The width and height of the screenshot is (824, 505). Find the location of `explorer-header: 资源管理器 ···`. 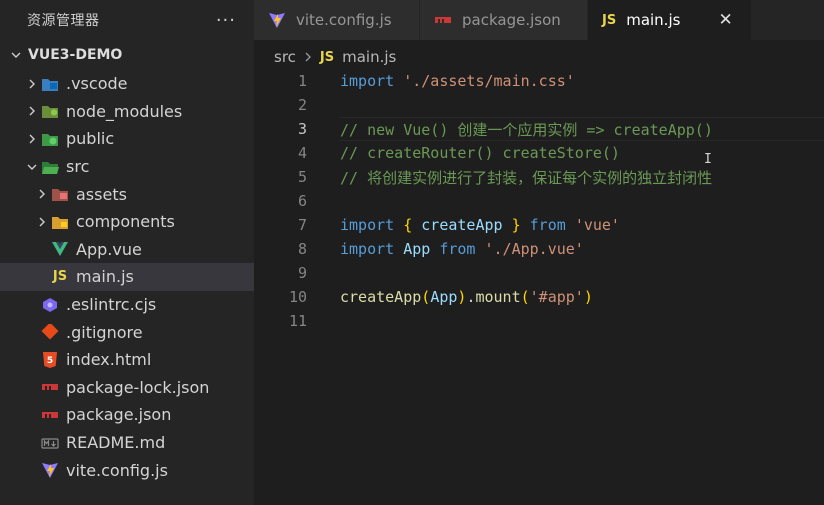

explorer-header: 资源管理器 ··· is located at coordinates (127, 20).